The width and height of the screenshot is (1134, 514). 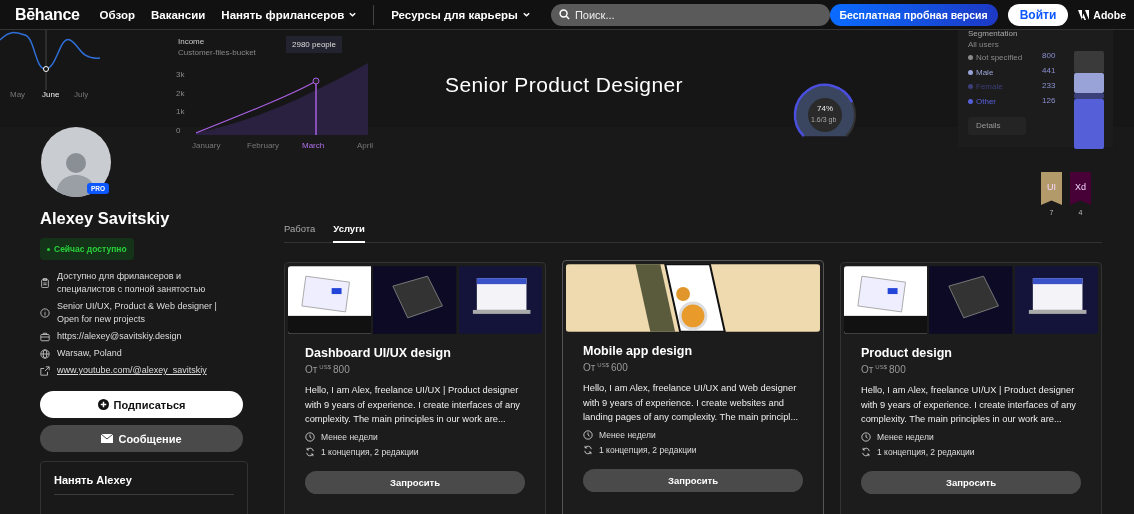 What do you see at coordinates (313, 145) in the screenshot?
I see `chart-axis-label: March` at bounding box center [313, 145].